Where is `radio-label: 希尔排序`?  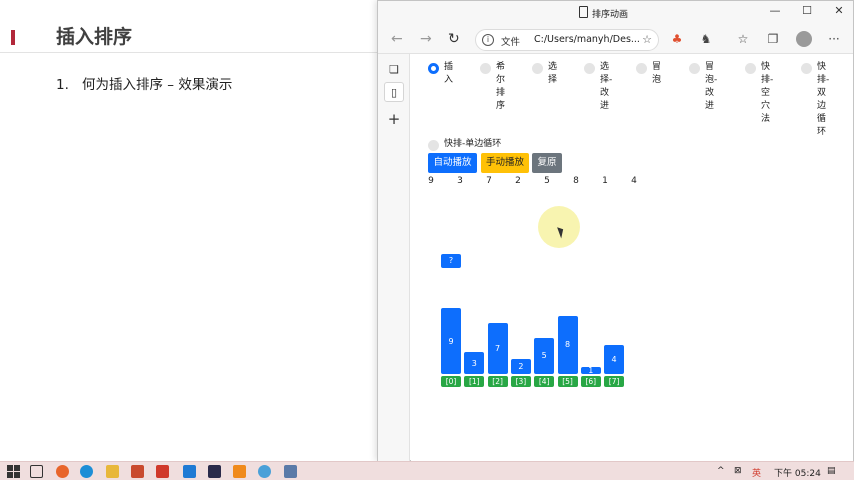 radio-label: 希尔排序 is located at coordinates (501, 86).